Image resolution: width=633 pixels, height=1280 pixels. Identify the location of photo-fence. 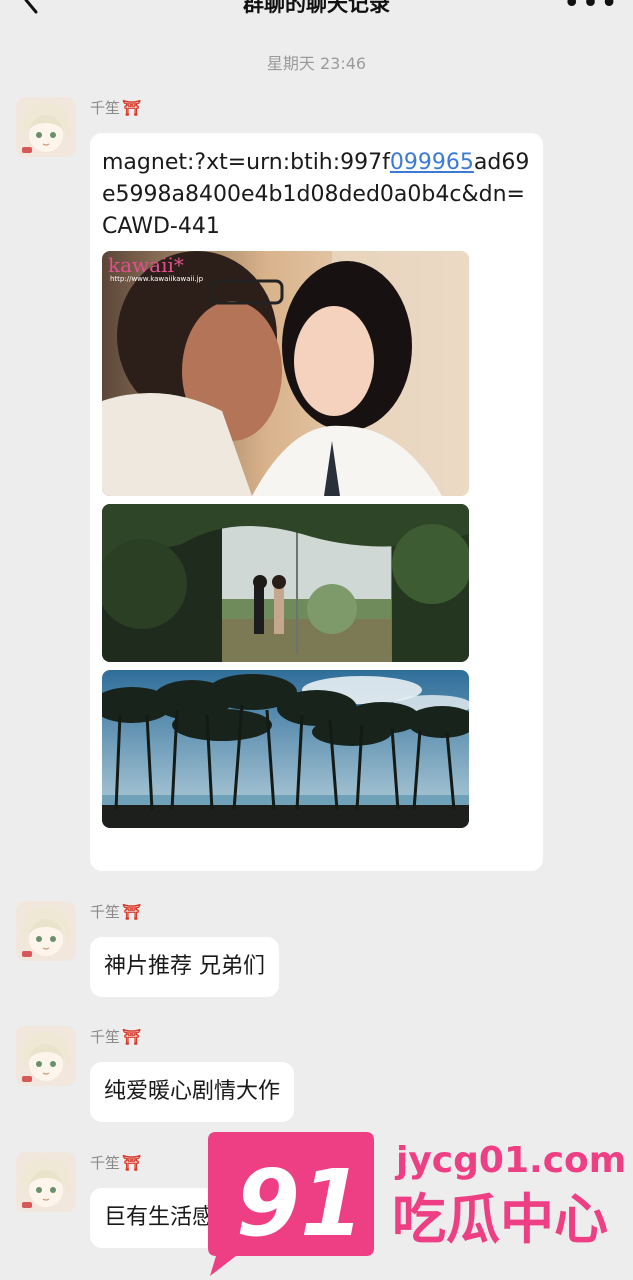
(285, 583).